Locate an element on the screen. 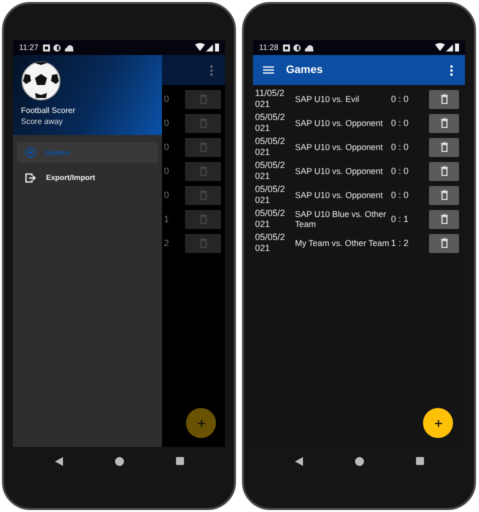  status-time: 11:27 is located at coordinates (28, 47).